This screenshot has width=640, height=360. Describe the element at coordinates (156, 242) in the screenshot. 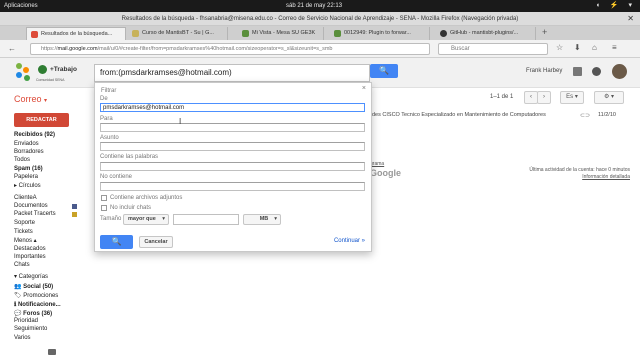

I see `cancel-button: Cancelar` at that location.